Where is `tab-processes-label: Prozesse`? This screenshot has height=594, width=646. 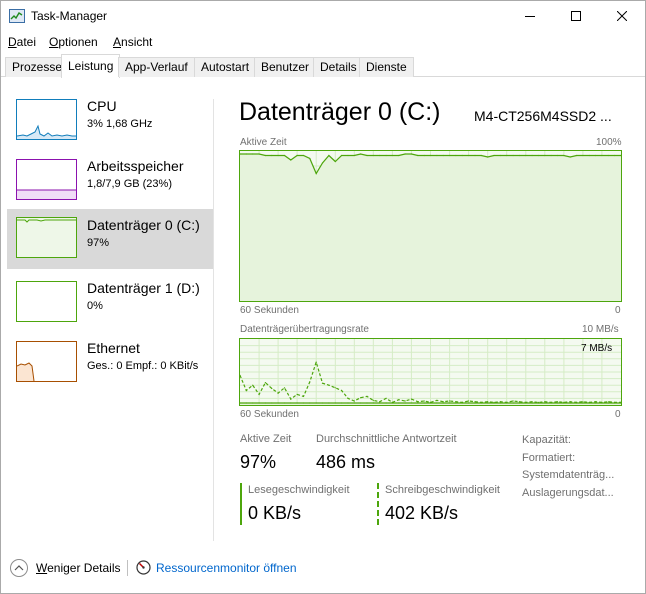 tab-processes-label: Prozesse is located at coordinates (37, 67).